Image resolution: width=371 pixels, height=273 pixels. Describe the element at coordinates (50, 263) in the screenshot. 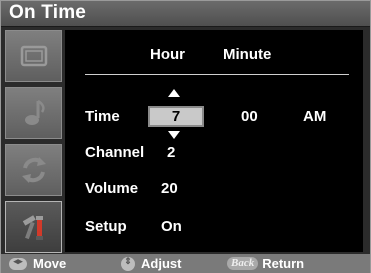

I see `move-hint-label: Move` at that location.